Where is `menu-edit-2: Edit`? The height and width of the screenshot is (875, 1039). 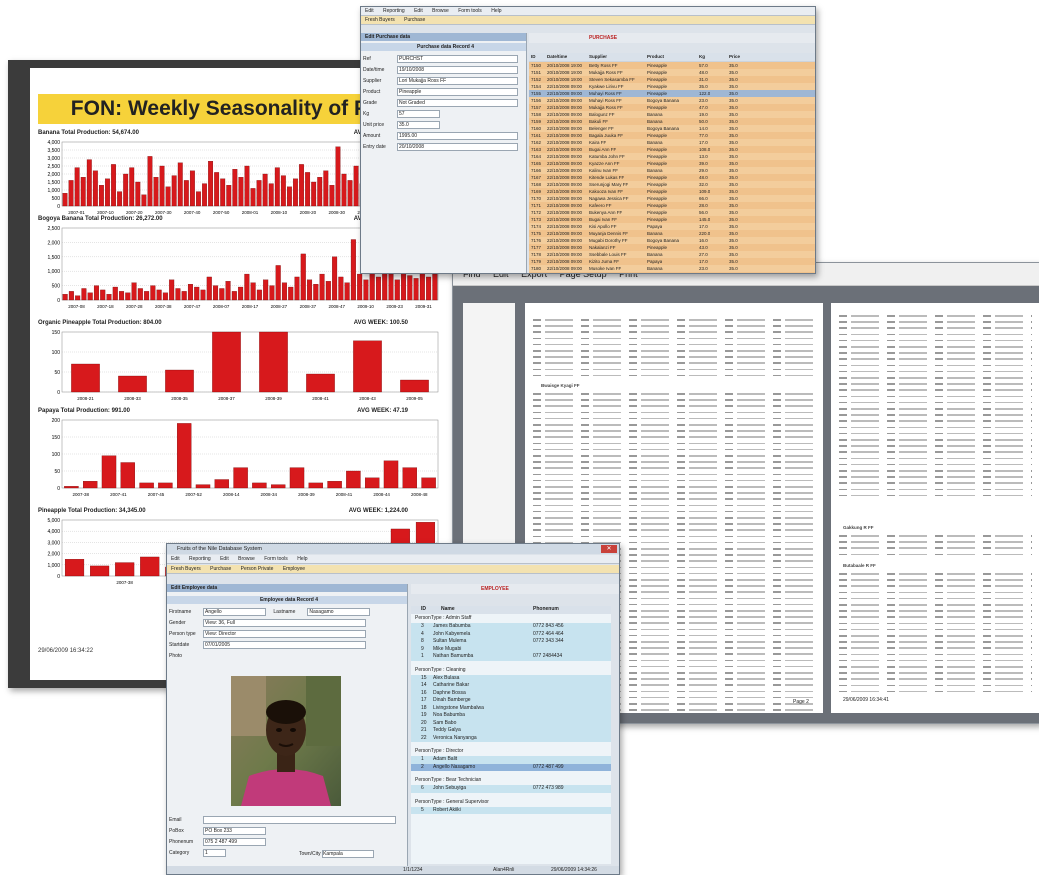 menu-edit-2: Edit is located at coordinates (418, 11).